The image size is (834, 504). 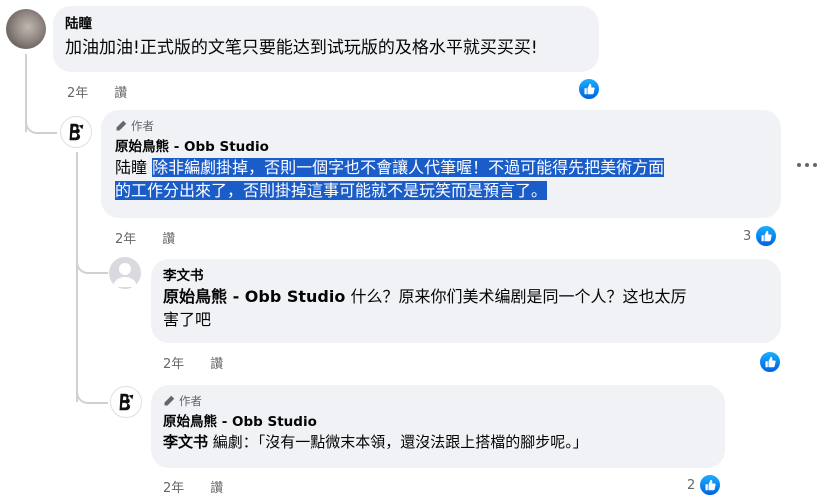 What do you see at coordinates (326, 24) in the screenshot?
I see `comment-author: 陆瞳` at bounding box center [326, 24].